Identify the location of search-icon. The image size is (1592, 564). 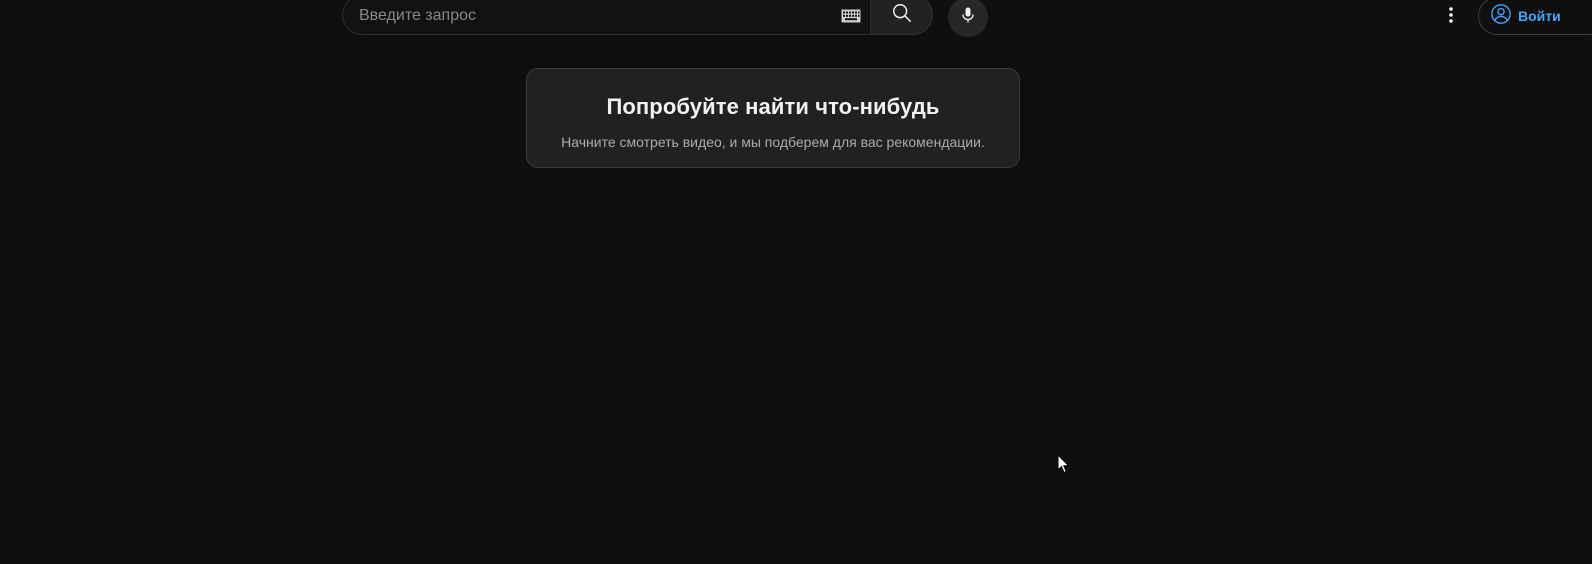
(902, 15).